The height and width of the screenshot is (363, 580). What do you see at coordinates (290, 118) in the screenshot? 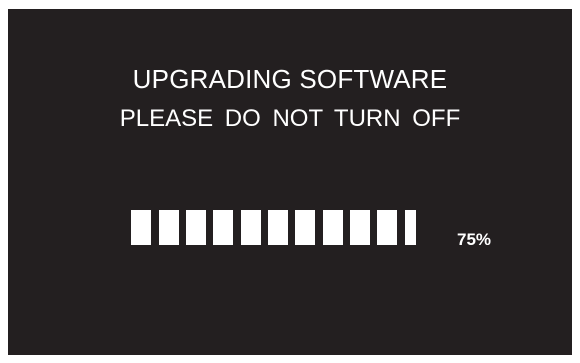
I see `upgrade-warning: PLEASE DO NOT TURN OFF` at bounding box center [290, 118].